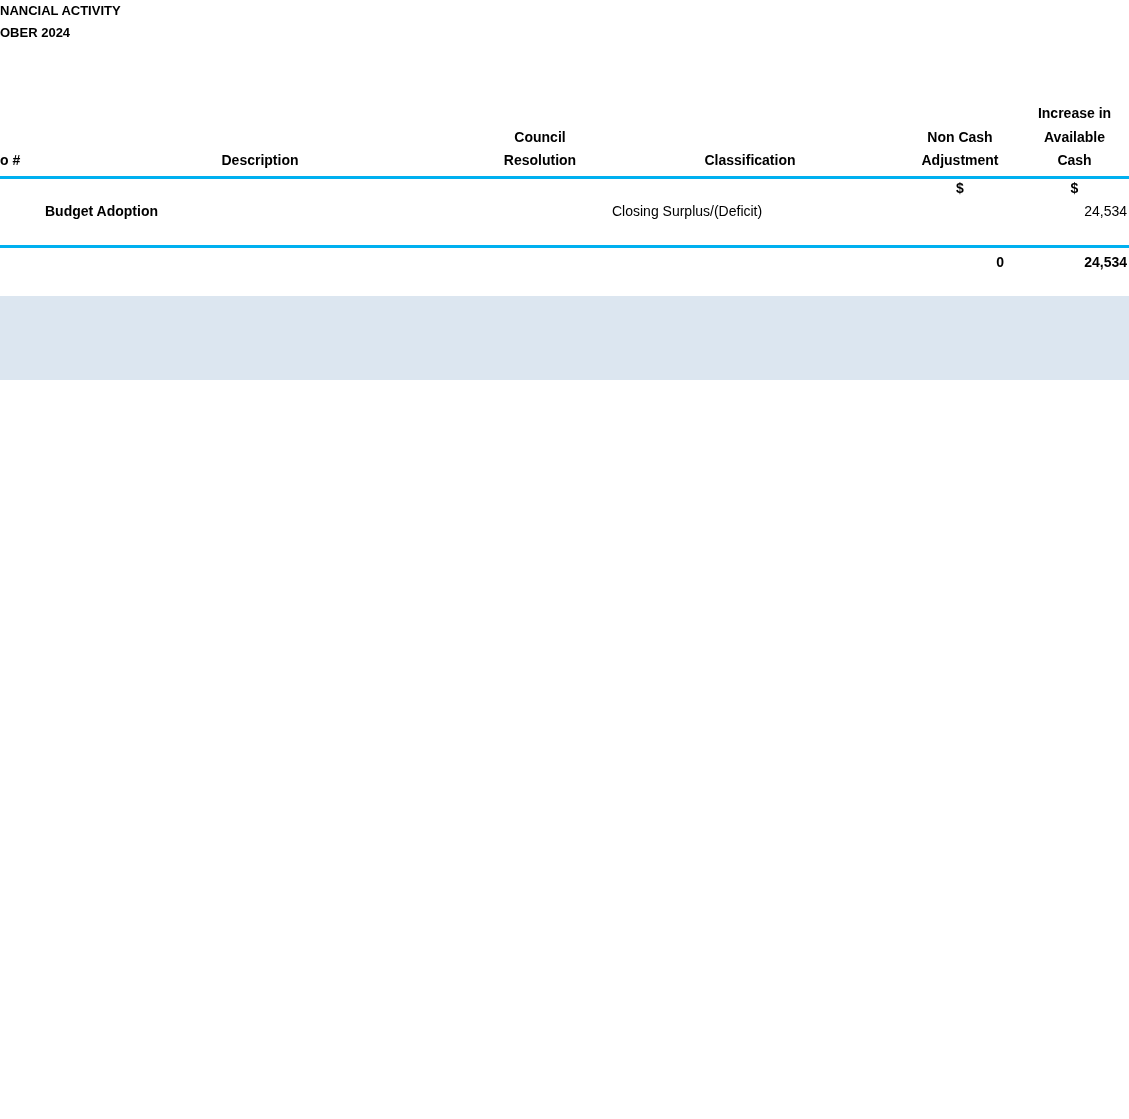  What do you see at coordinates (11, 160) in the screenshot?
I see `column-header: o #` at bounding box center [11, 160].